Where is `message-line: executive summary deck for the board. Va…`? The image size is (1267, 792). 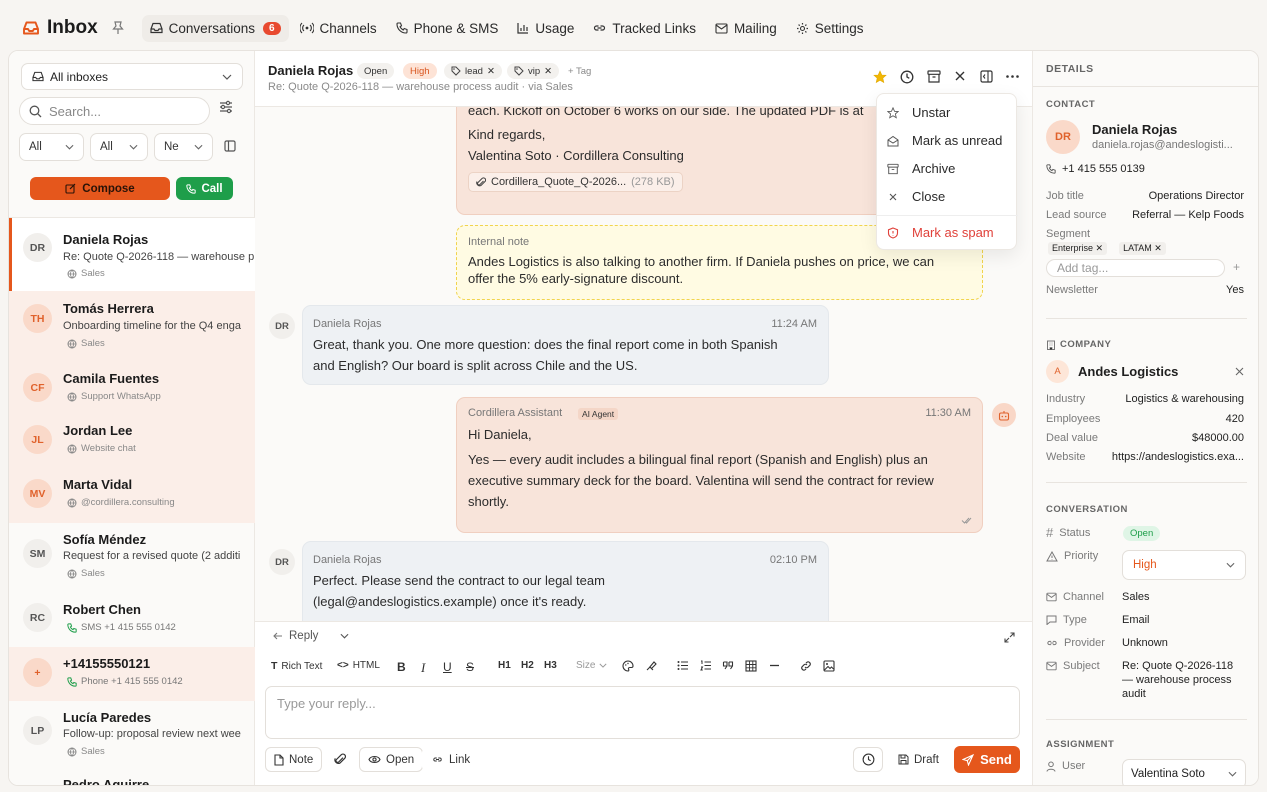
message-line: executive summary deck for the board. Va… is located at coordinates (701, 480).